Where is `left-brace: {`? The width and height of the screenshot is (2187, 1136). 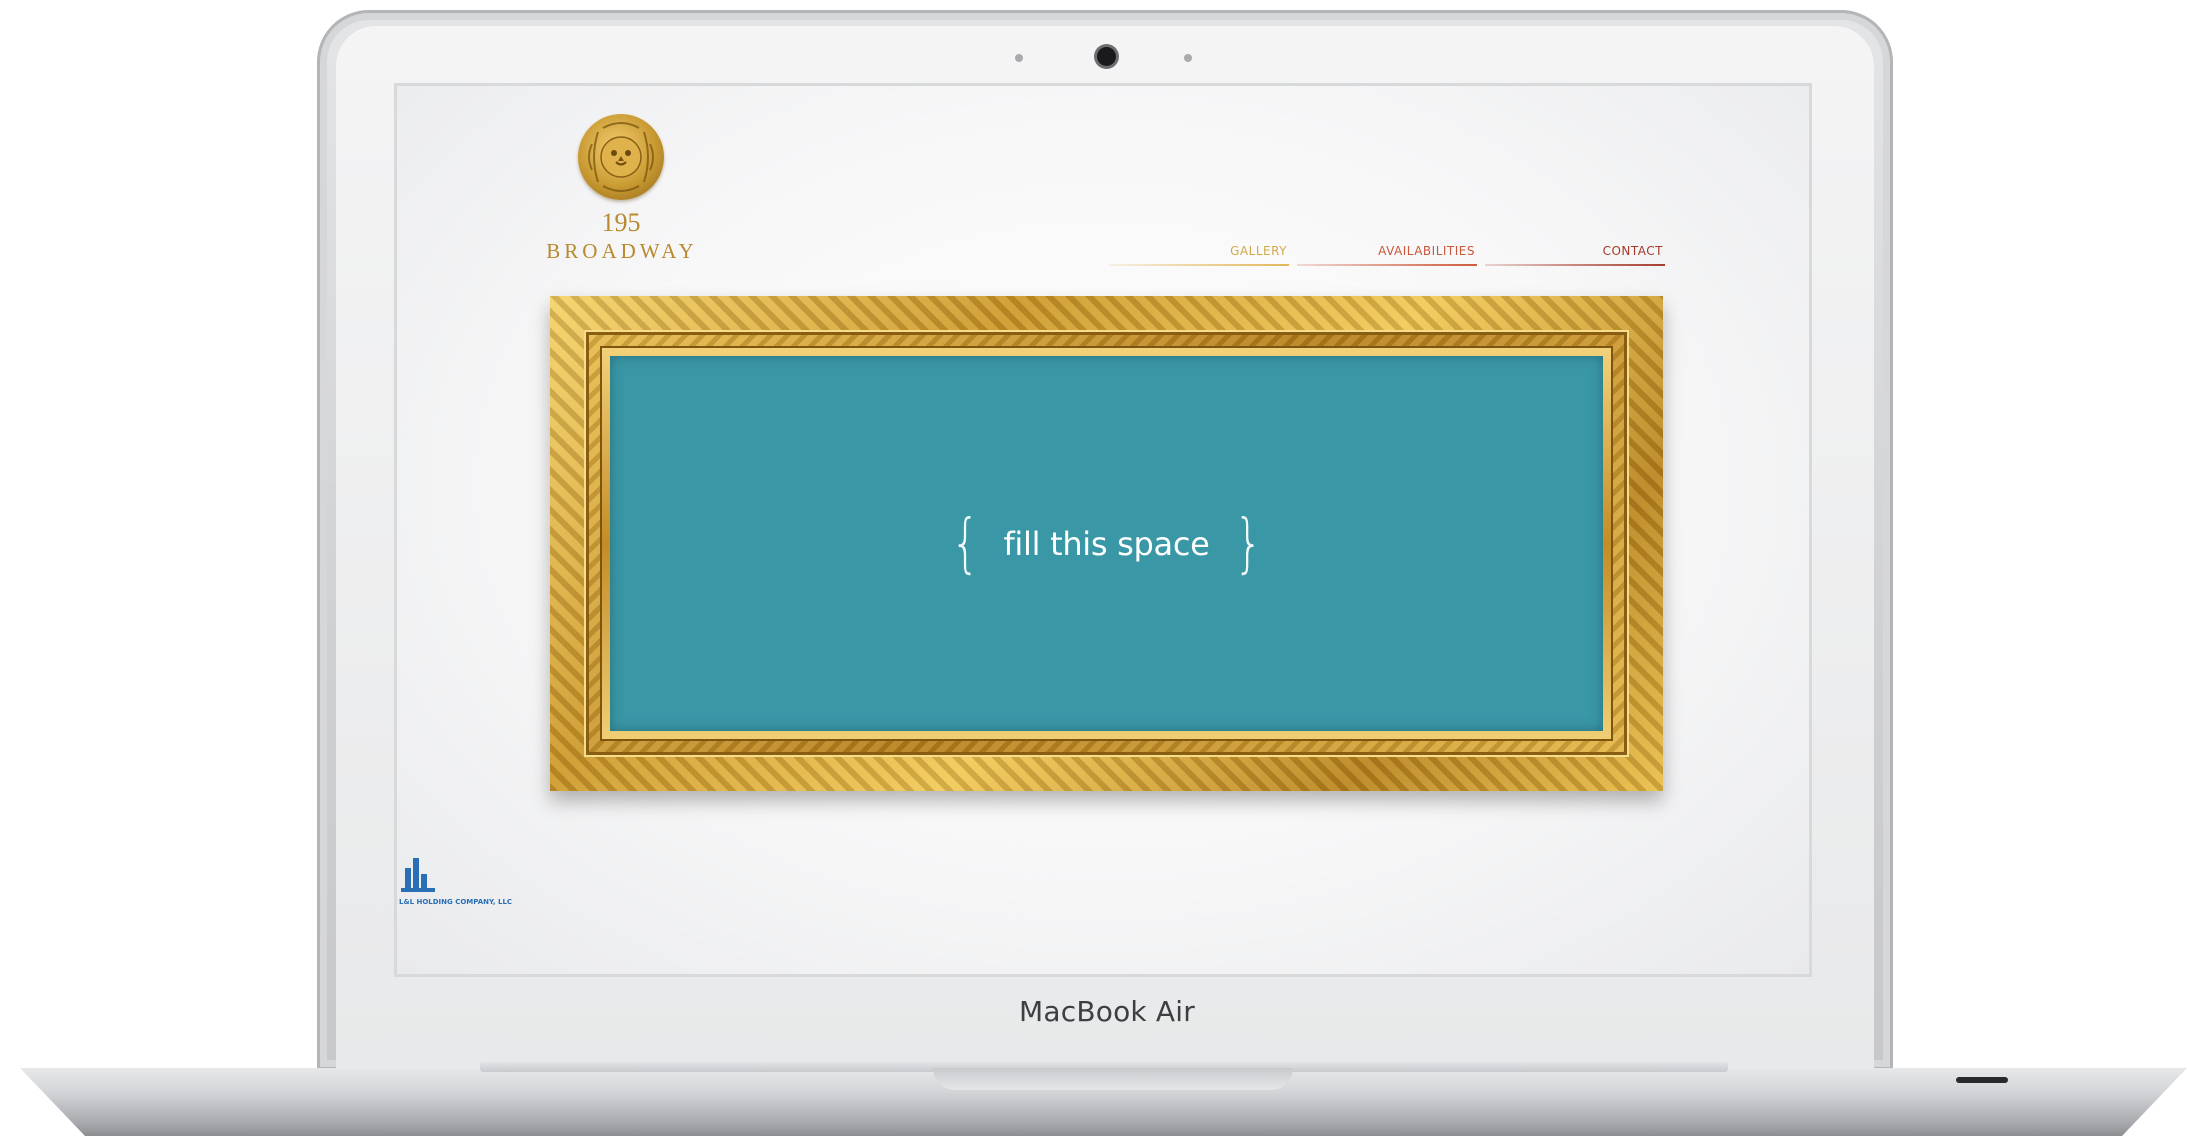
left-brace: { is located at coordinates (965, 543).